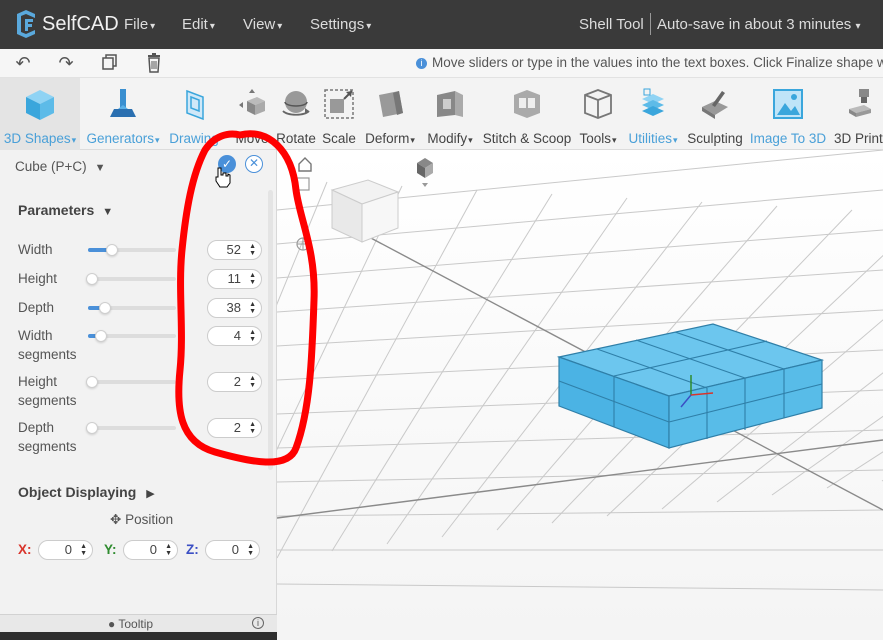 Image resolution: width=883 pixels, height=640 pixels. I want to click on toolbar-scale: Scale, so click(339, 114).